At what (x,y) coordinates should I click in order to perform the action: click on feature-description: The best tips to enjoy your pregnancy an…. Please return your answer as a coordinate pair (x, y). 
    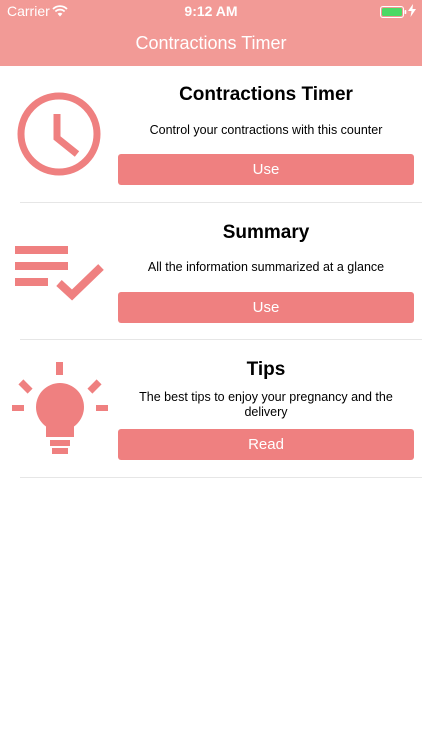
    Looking at the image, I should click on (266, 404).